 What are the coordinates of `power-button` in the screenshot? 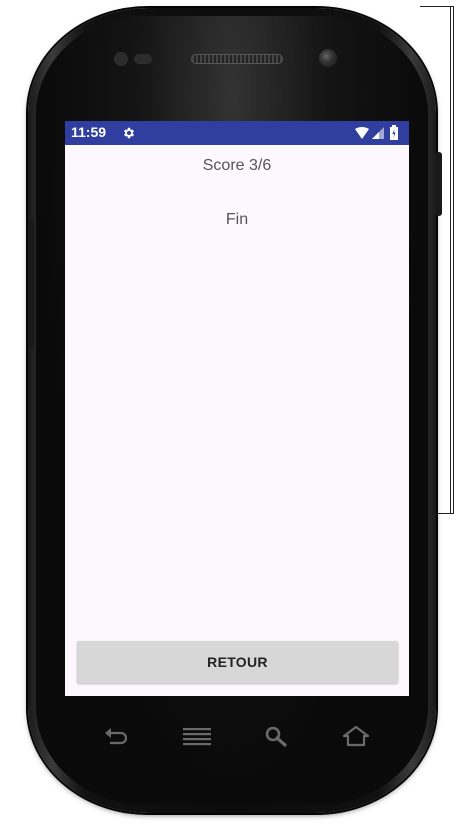 It's located at (439, 184).